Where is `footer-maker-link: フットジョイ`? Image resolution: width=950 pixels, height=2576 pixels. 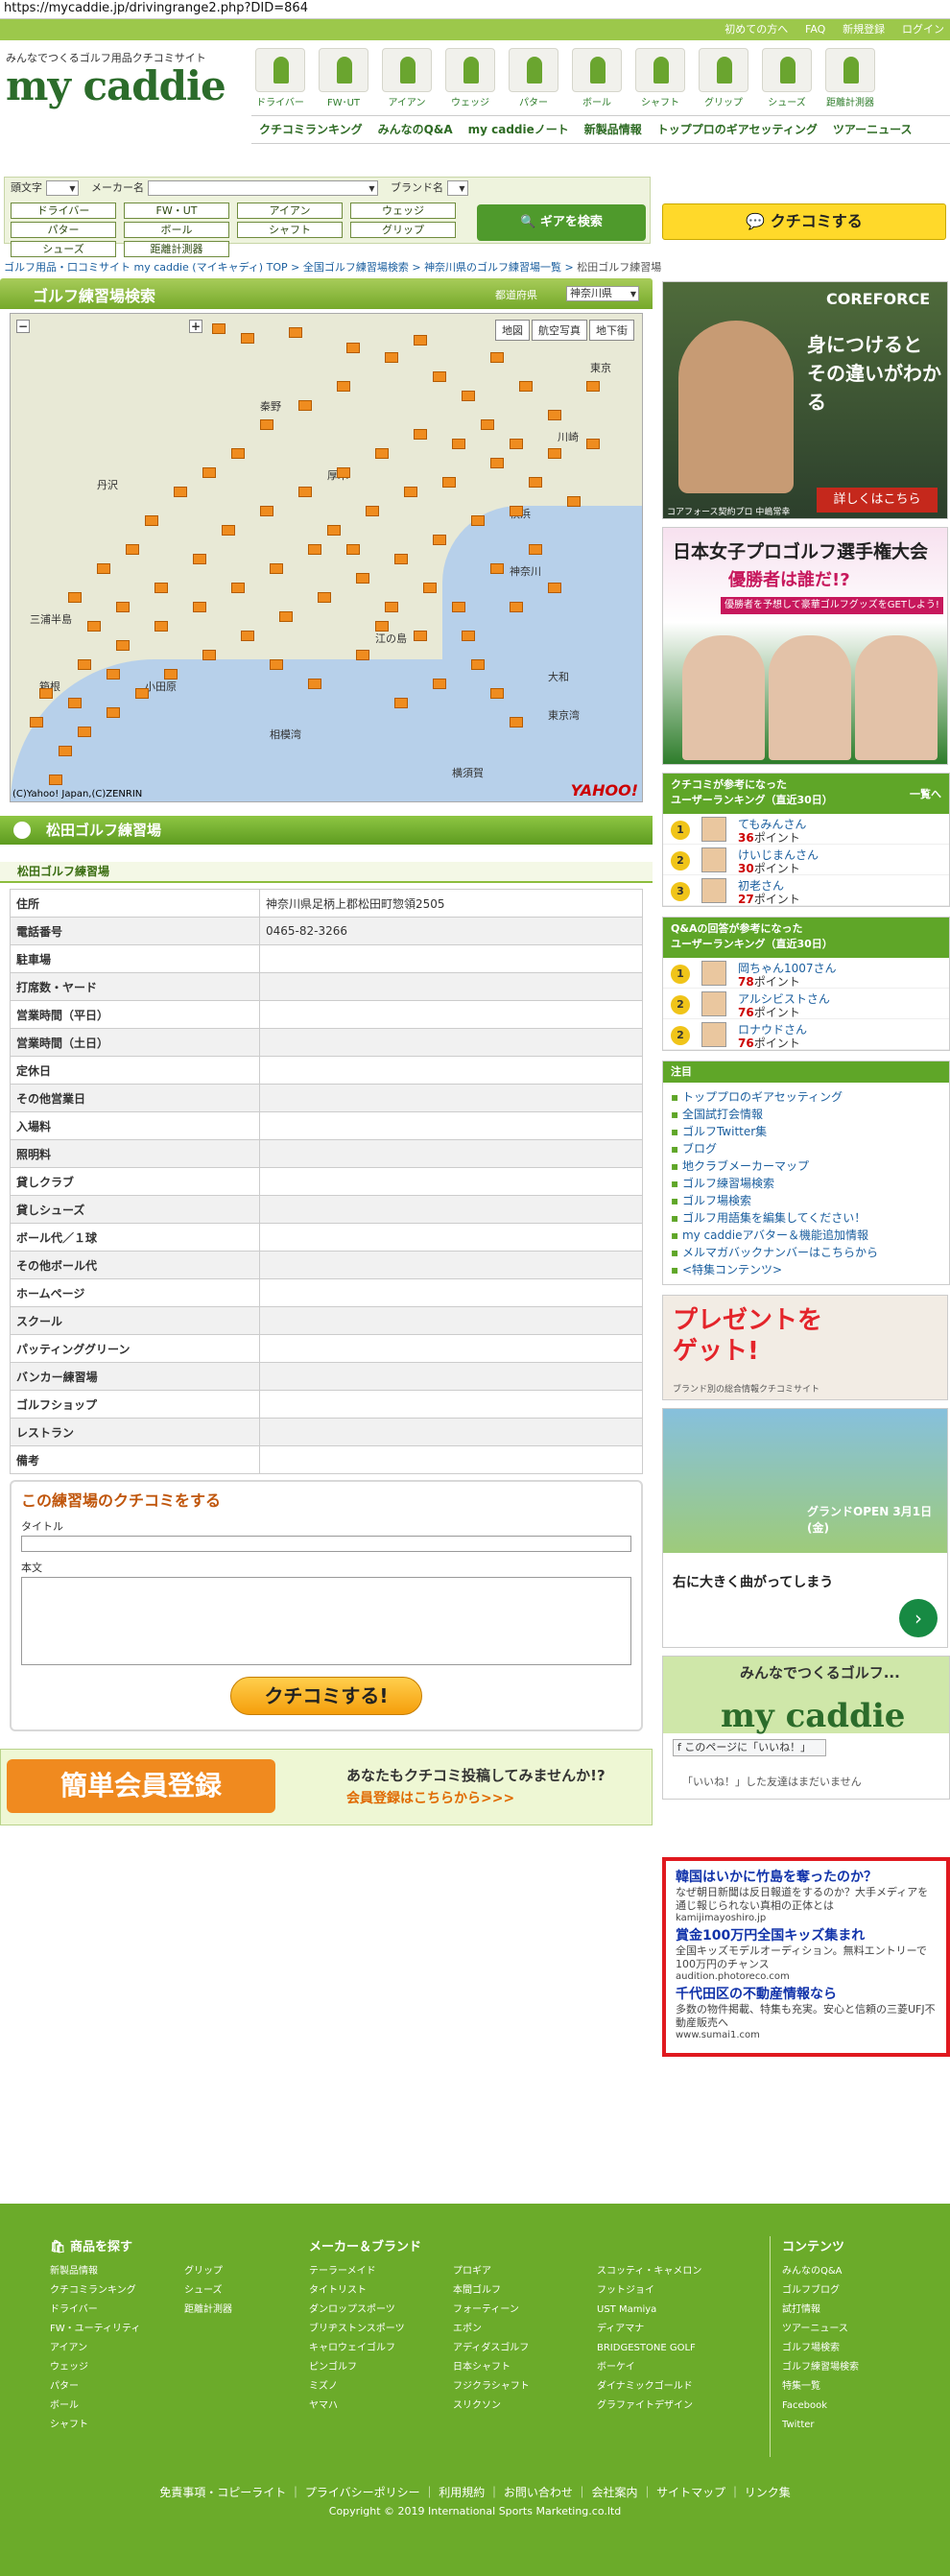
footer-maker-link: フットジョイ is located at coordinates (669, 2291).